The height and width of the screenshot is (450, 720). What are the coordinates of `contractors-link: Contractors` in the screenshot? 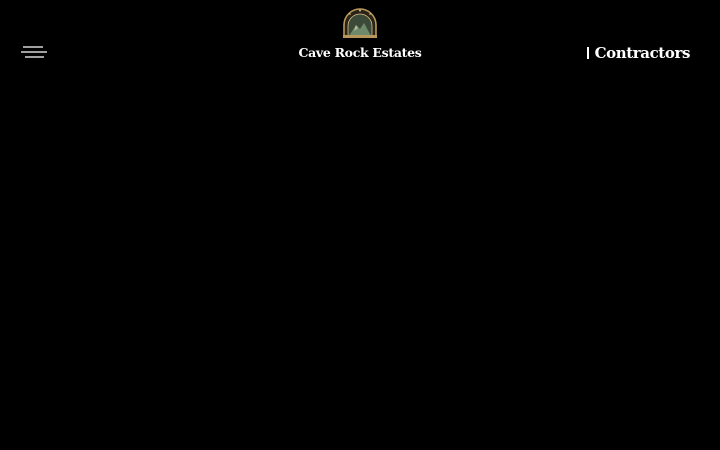 It's located at (643, 53).